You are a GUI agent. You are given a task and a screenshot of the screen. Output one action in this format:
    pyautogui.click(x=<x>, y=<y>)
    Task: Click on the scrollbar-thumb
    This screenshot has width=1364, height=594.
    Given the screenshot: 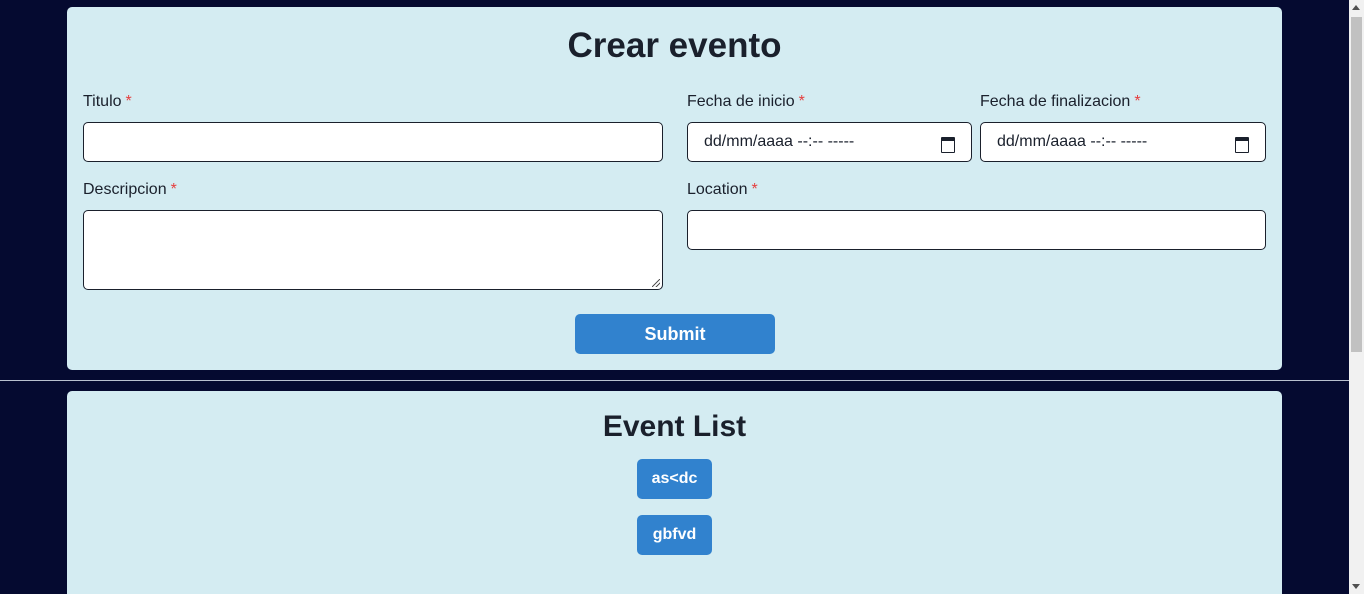 What is the action you would take?
    pyautogui.click(x=1356, y=184)
    